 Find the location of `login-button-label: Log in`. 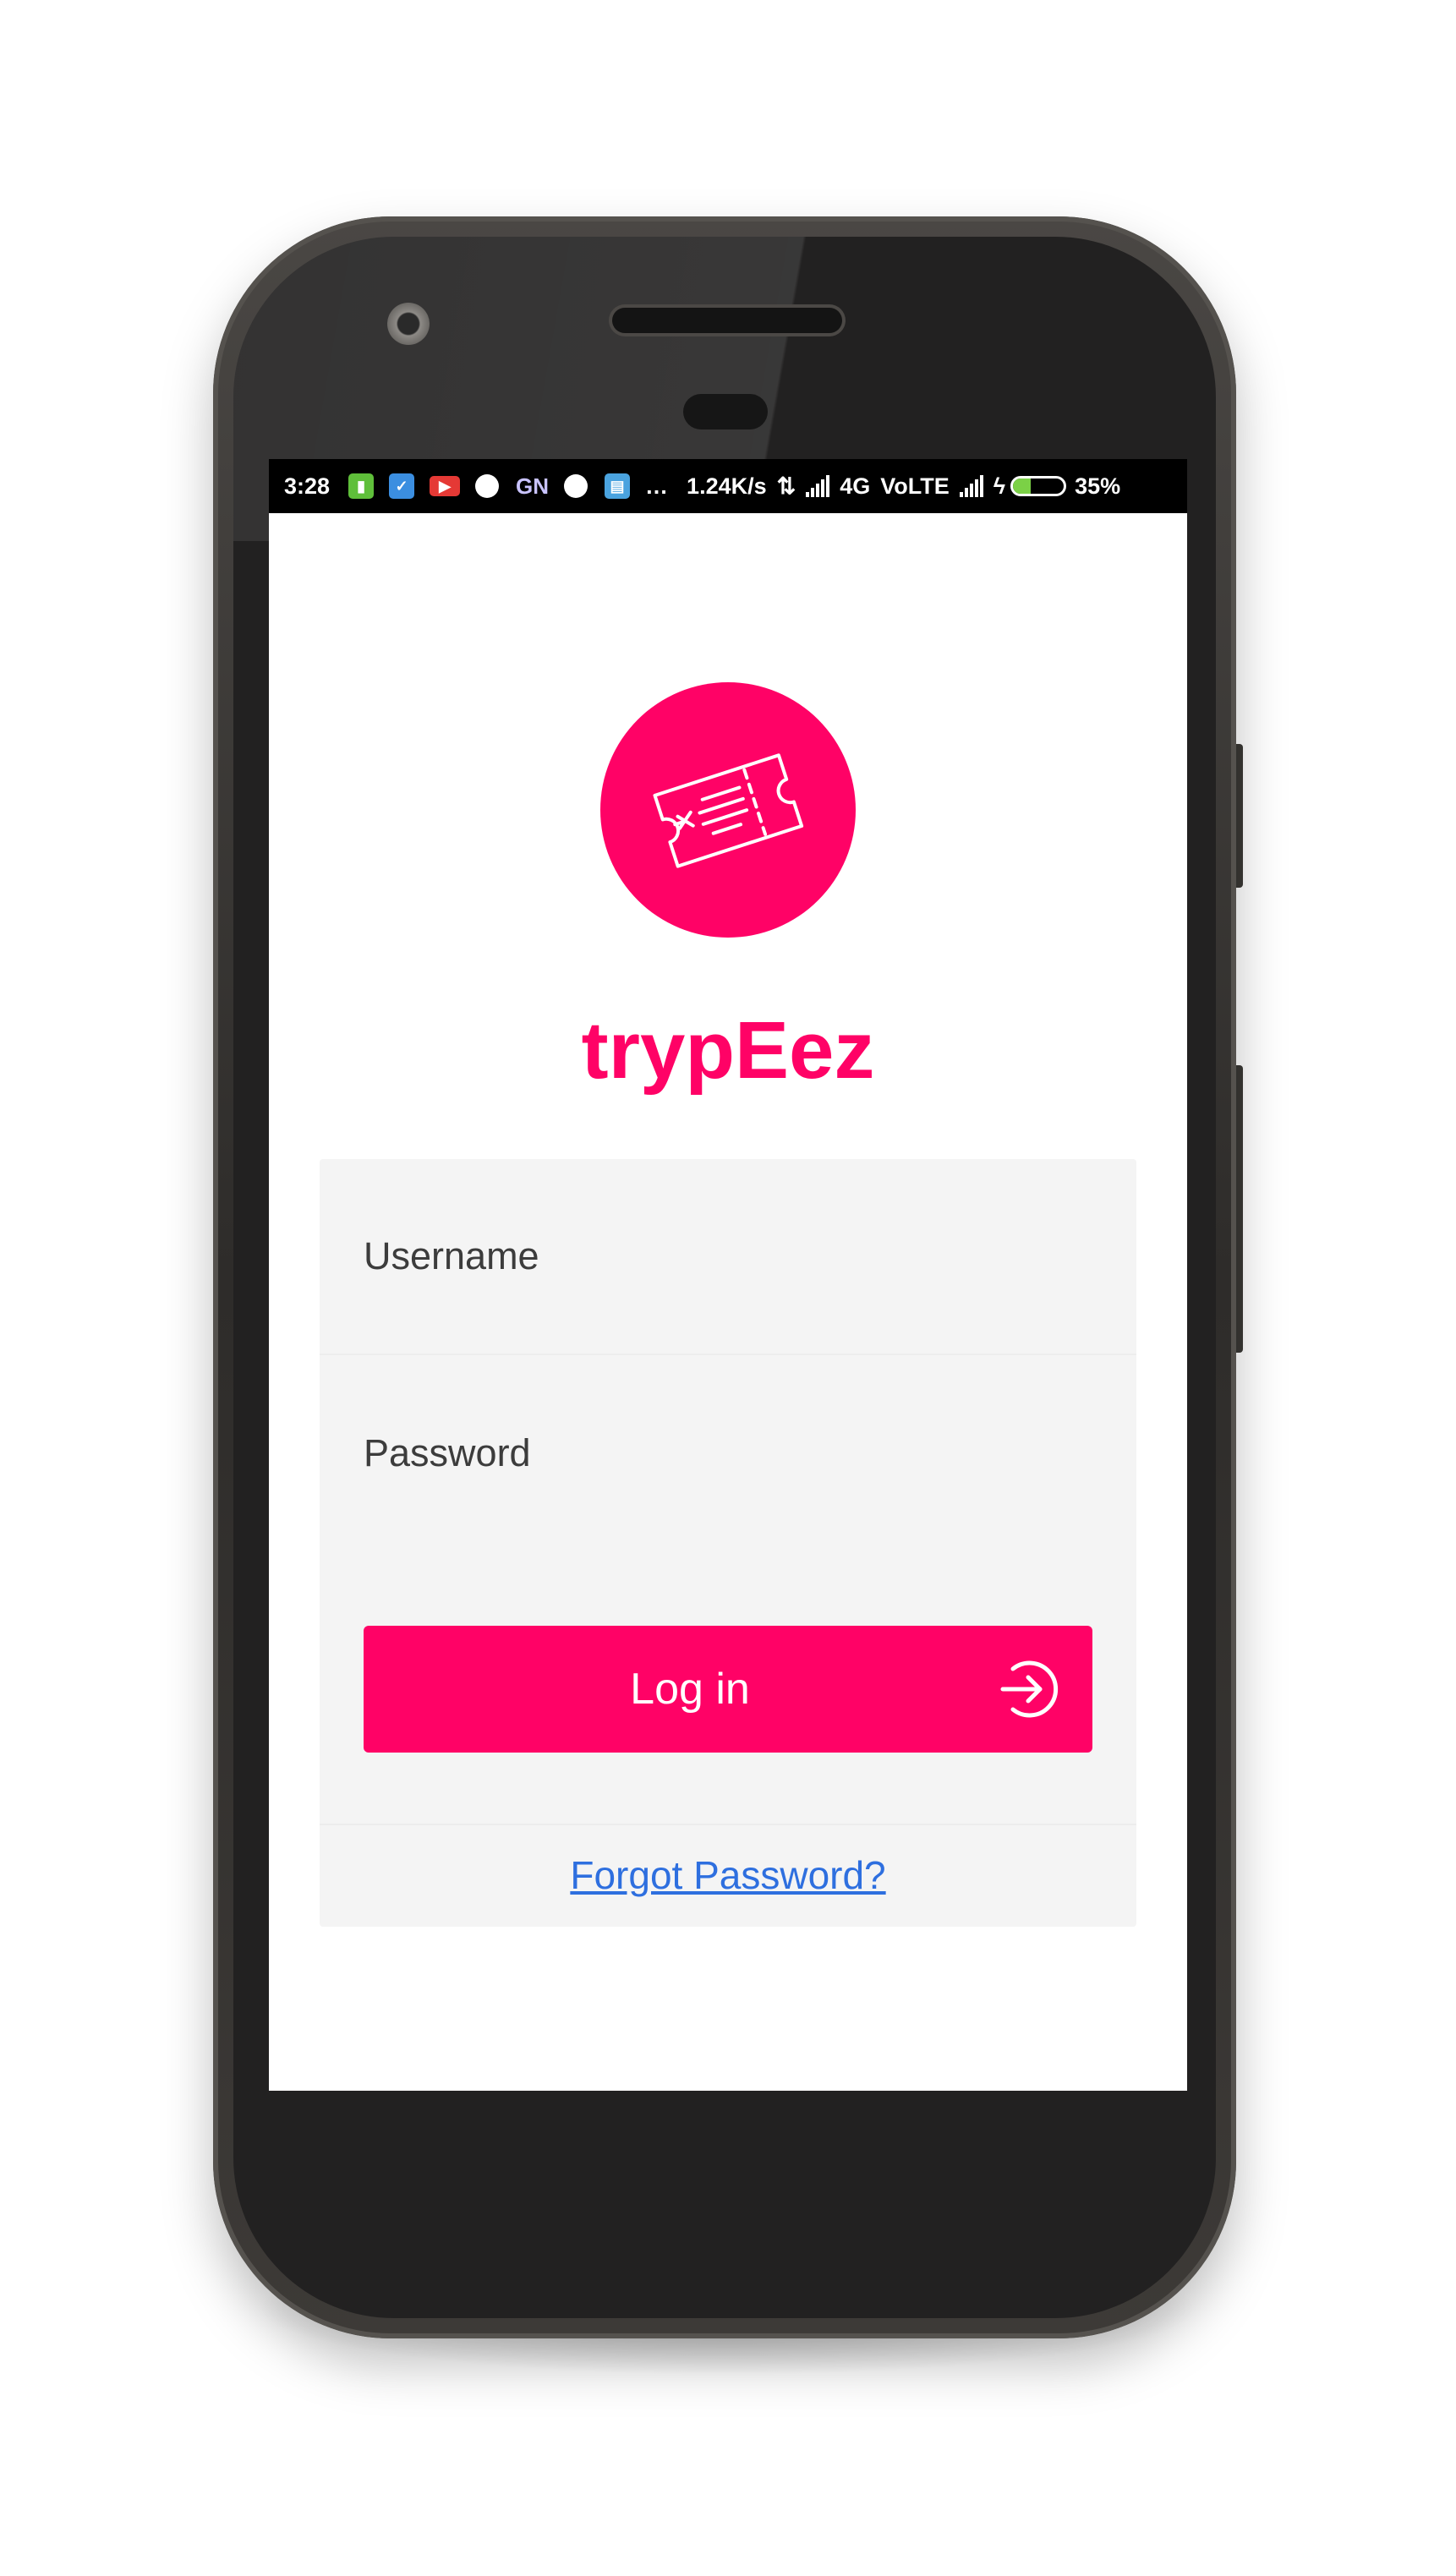

login-button-label: Log in is located at coordinates (690, 1689).